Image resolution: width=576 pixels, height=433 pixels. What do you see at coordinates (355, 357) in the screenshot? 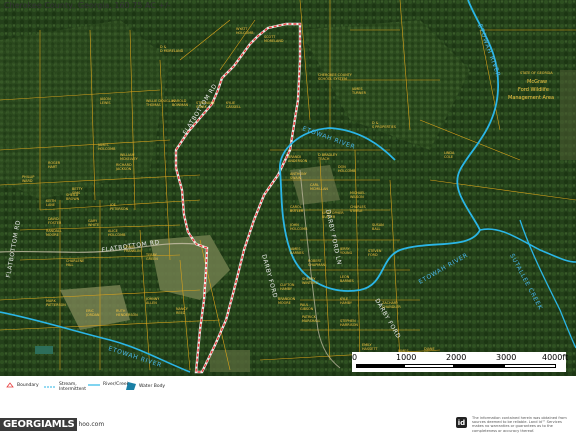
I see `scale-tick-0: 0` at bounding box center [355, 357].